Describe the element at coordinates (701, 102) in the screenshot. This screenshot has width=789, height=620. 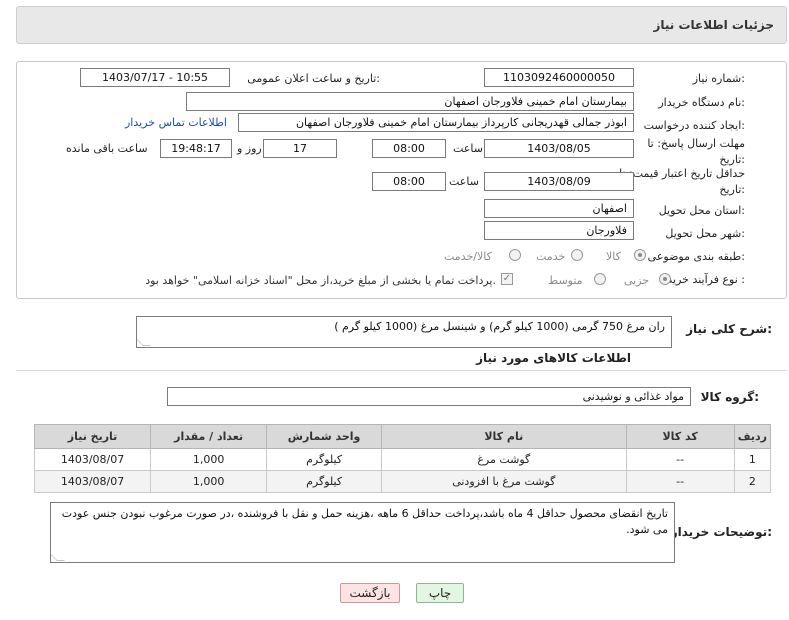
I see `buyer-org-label: نام دستگاه خریدار:` at that location.